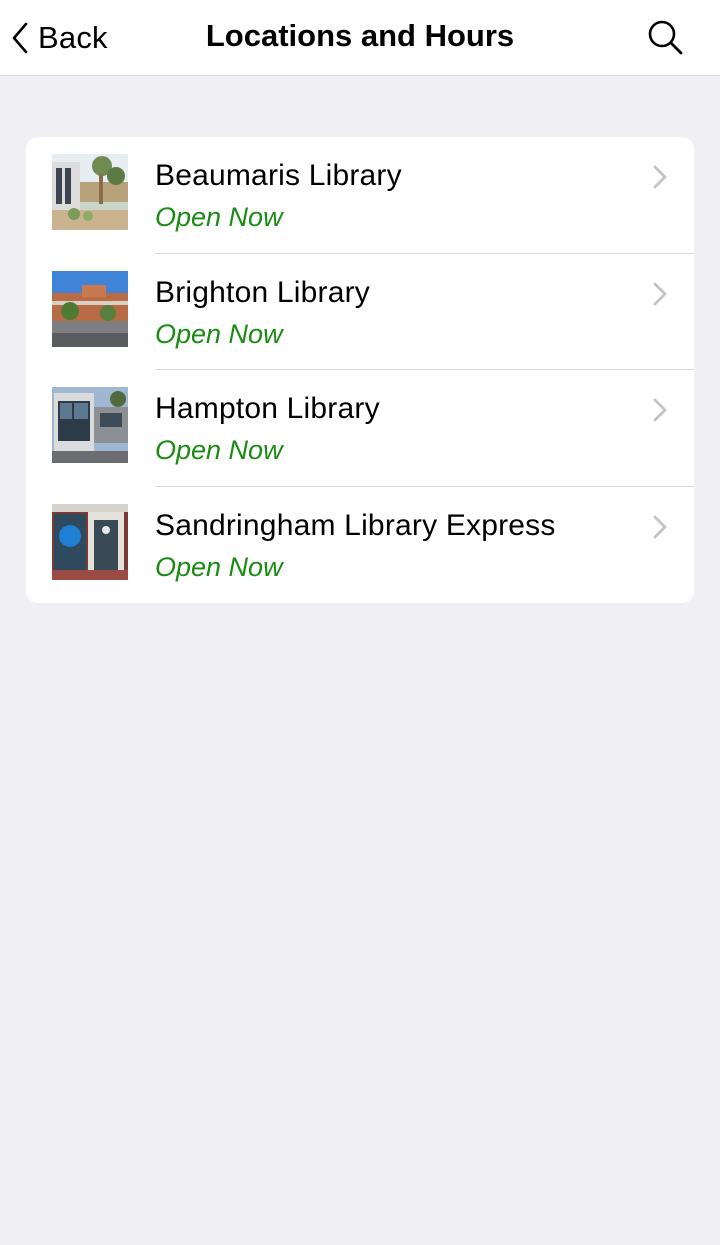 The image size is (720, 1245). I want to click on chevron-left-icon, so click(20, 38).